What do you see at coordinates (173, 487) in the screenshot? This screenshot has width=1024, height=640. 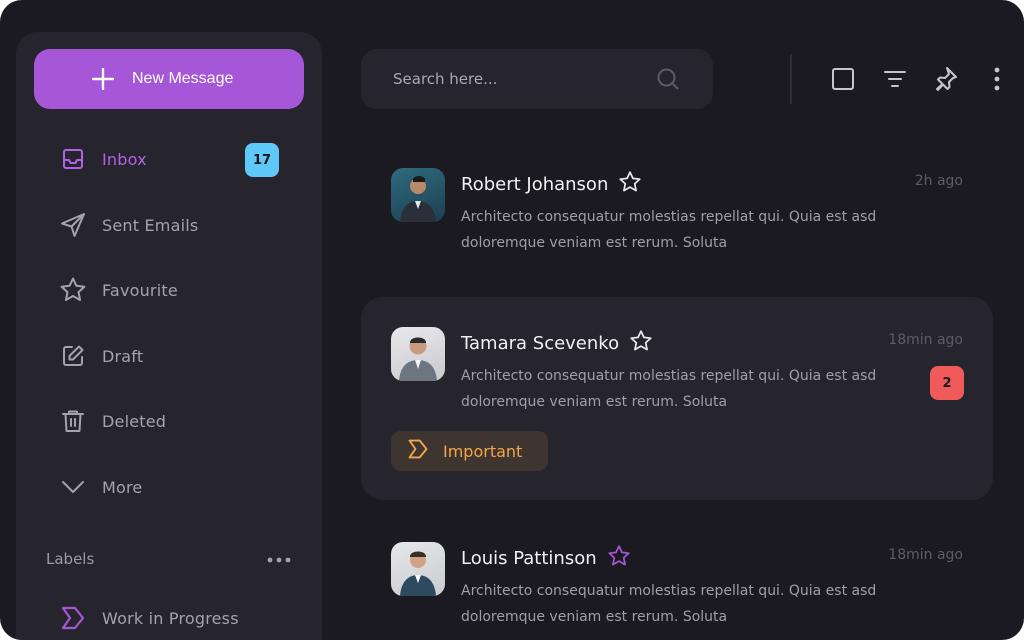 I see `sidebar-item-more: More` at bounding box center [173, 487].